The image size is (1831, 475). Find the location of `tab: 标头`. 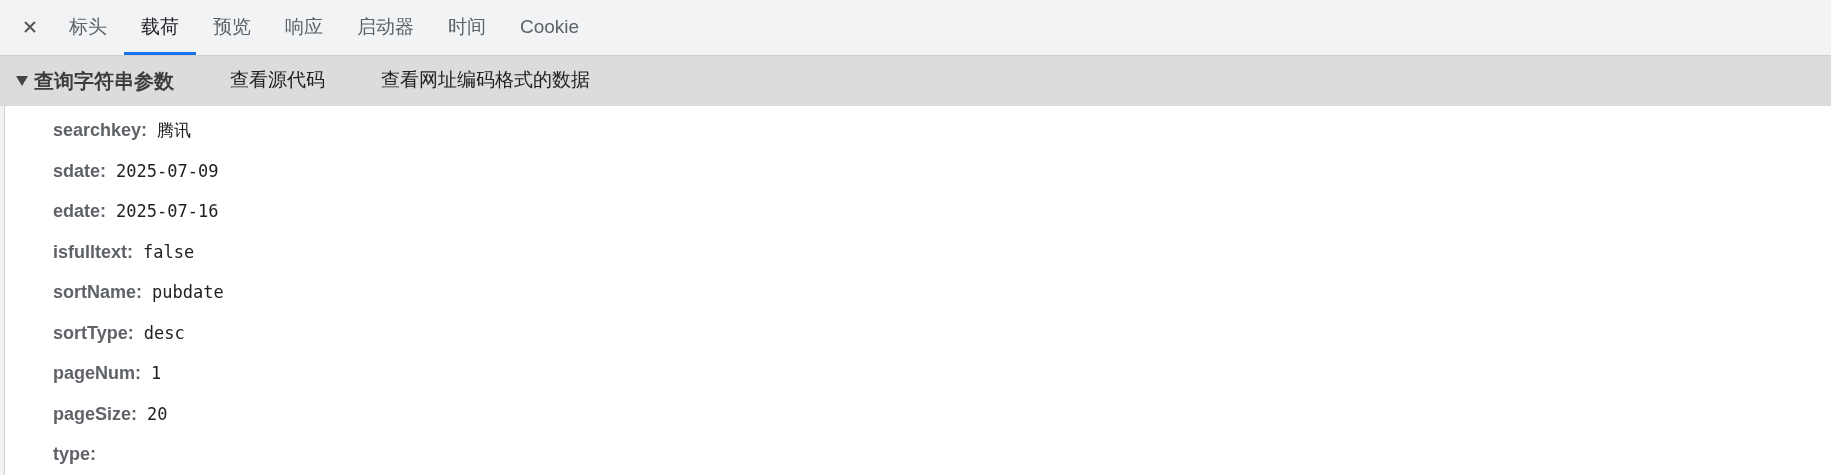

tab: 标头 is located at coordinates (88, 27).